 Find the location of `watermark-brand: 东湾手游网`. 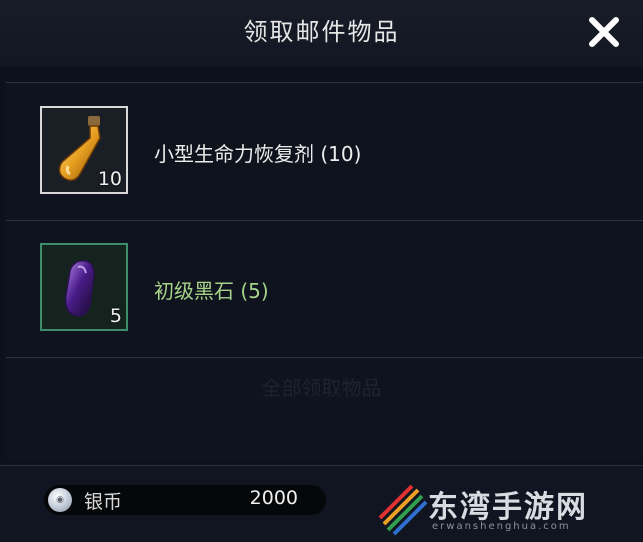

watermark-brand: 东湾手游网 is located at coordinates (508, 507).